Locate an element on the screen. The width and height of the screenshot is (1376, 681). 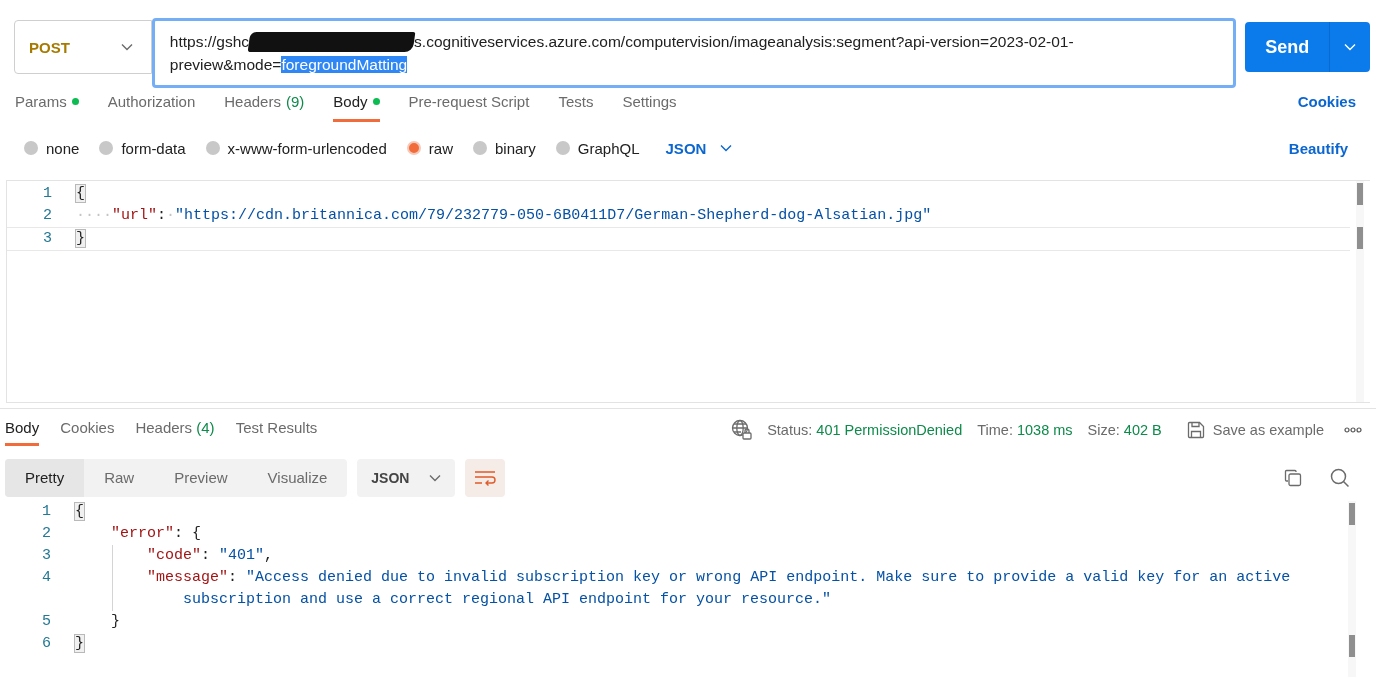
view-mode-tab: Visualize is located at coordinates (297, 477).